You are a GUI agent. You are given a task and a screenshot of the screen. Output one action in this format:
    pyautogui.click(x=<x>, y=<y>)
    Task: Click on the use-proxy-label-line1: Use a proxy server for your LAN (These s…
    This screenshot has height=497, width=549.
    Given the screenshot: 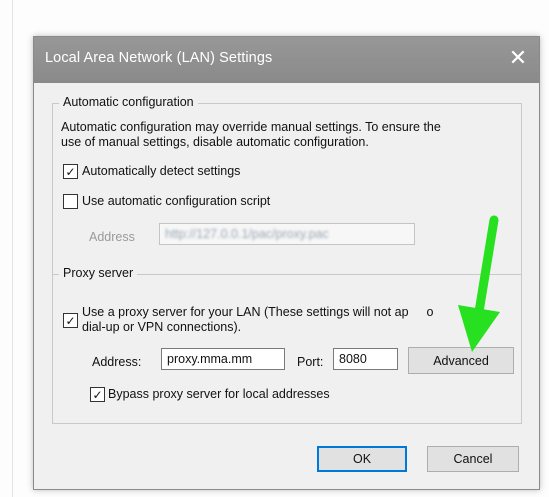 What is the action you would take?
    pyautogui.click(x=257, y=312)
    